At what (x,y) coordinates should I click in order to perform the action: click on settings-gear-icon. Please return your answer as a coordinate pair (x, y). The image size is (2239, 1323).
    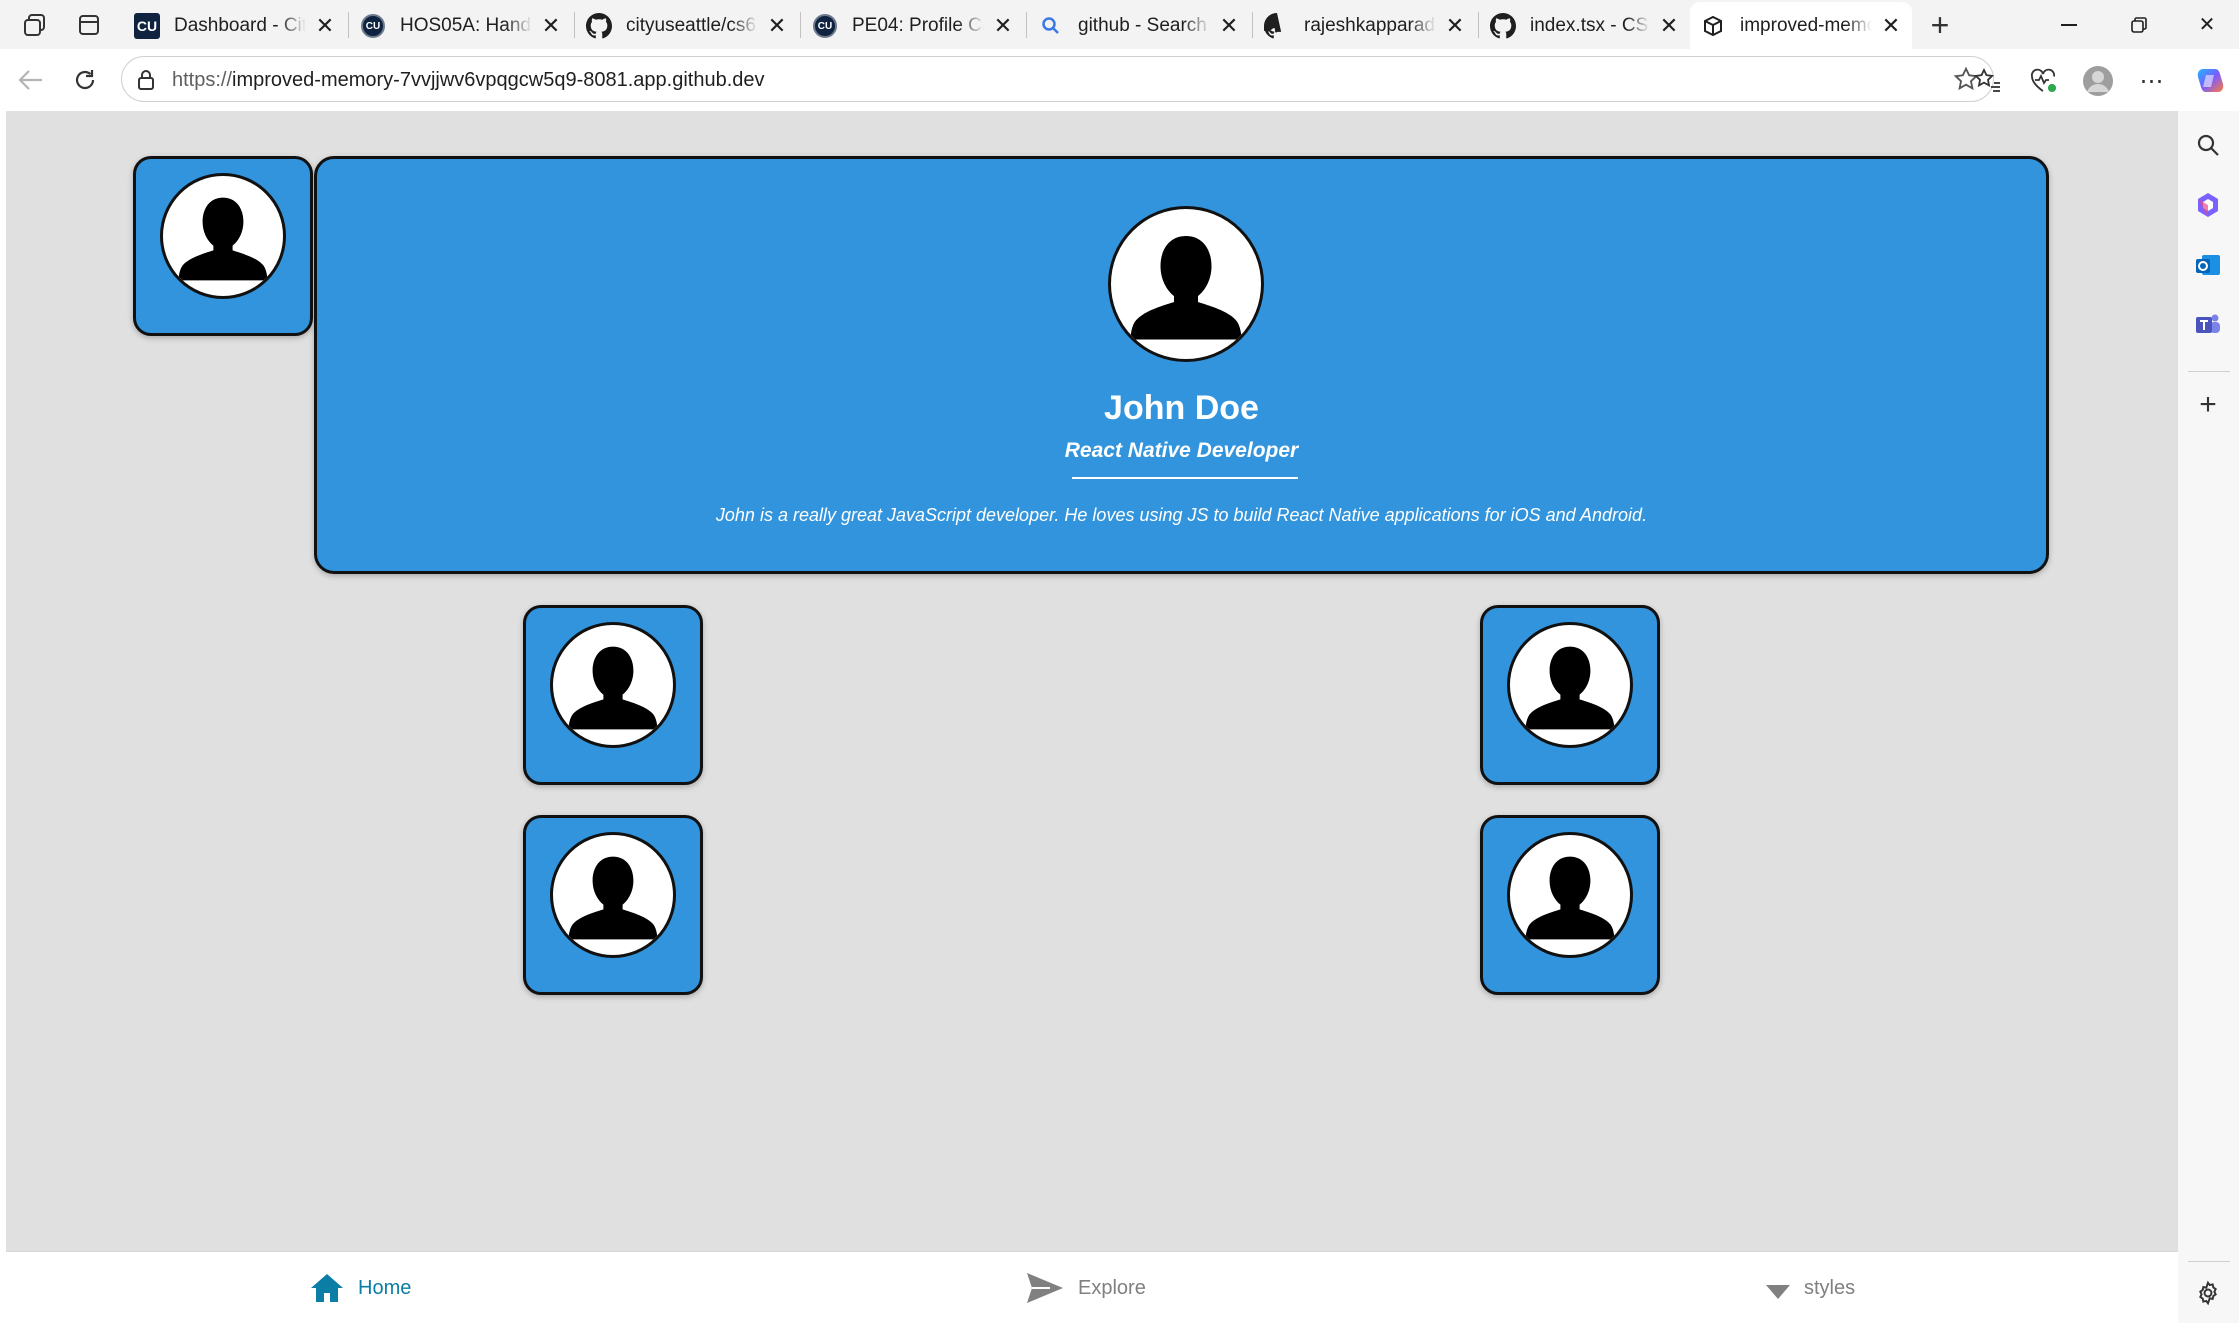
    Looking at the image, I should click on (2208, 1293).